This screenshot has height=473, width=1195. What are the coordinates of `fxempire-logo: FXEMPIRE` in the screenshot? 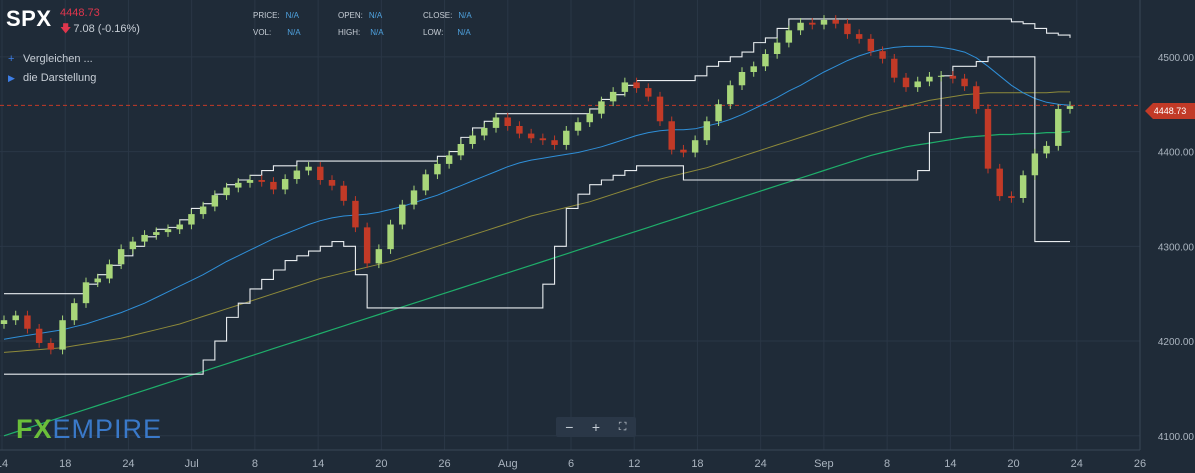 It's located at (89, 429).